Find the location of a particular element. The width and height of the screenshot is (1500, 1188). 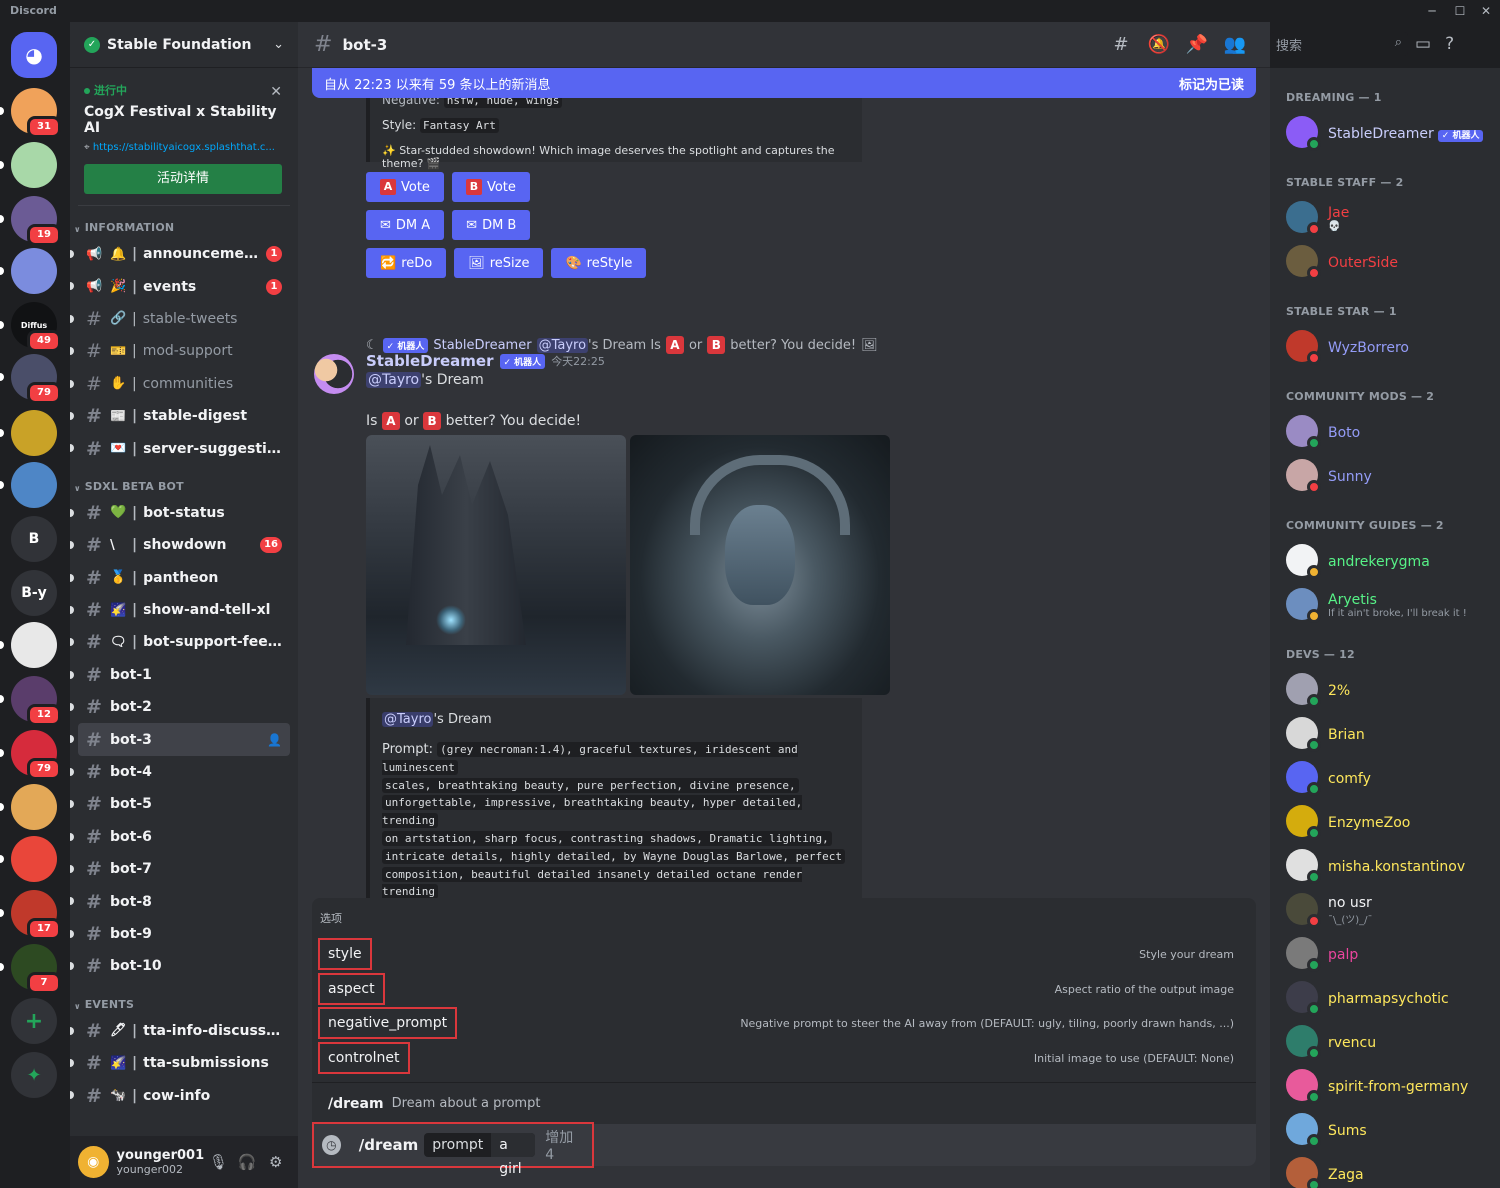

reply-author: StableDreamer is located at coordinates (482, 345).